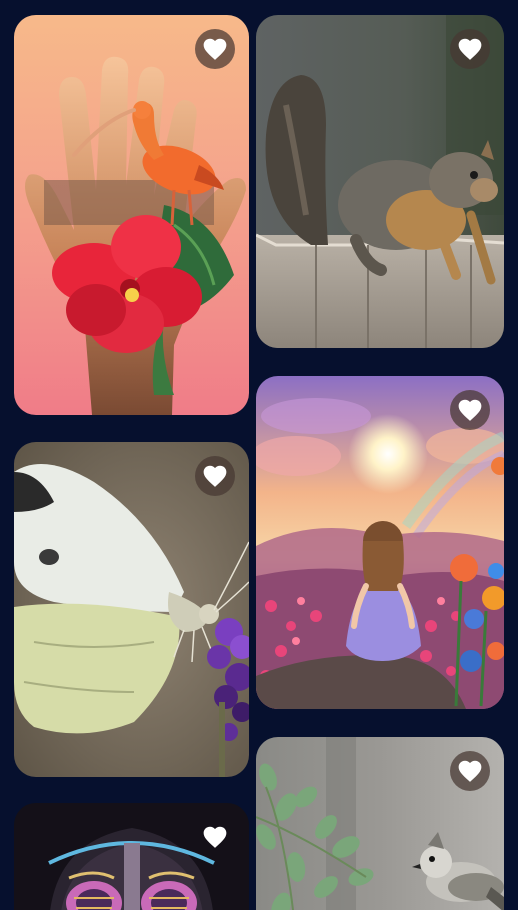  Describe the element at coordinates (380, 823) in the screenshot. I see `image-card-bird-branch` at that location.